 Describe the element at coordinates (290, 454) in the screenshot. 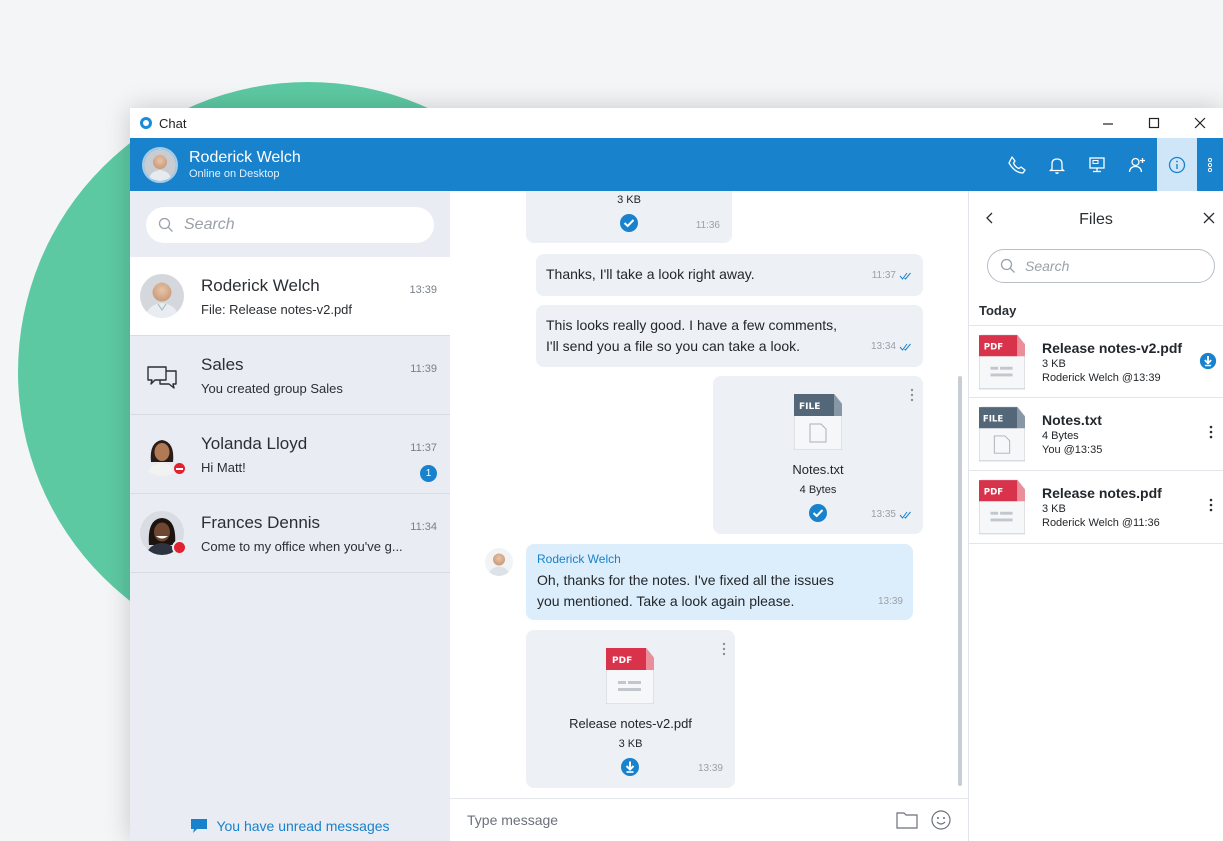

I see `conversation-item: Yolanda Lloyd Hi Matt! 11:37 1` at that location.